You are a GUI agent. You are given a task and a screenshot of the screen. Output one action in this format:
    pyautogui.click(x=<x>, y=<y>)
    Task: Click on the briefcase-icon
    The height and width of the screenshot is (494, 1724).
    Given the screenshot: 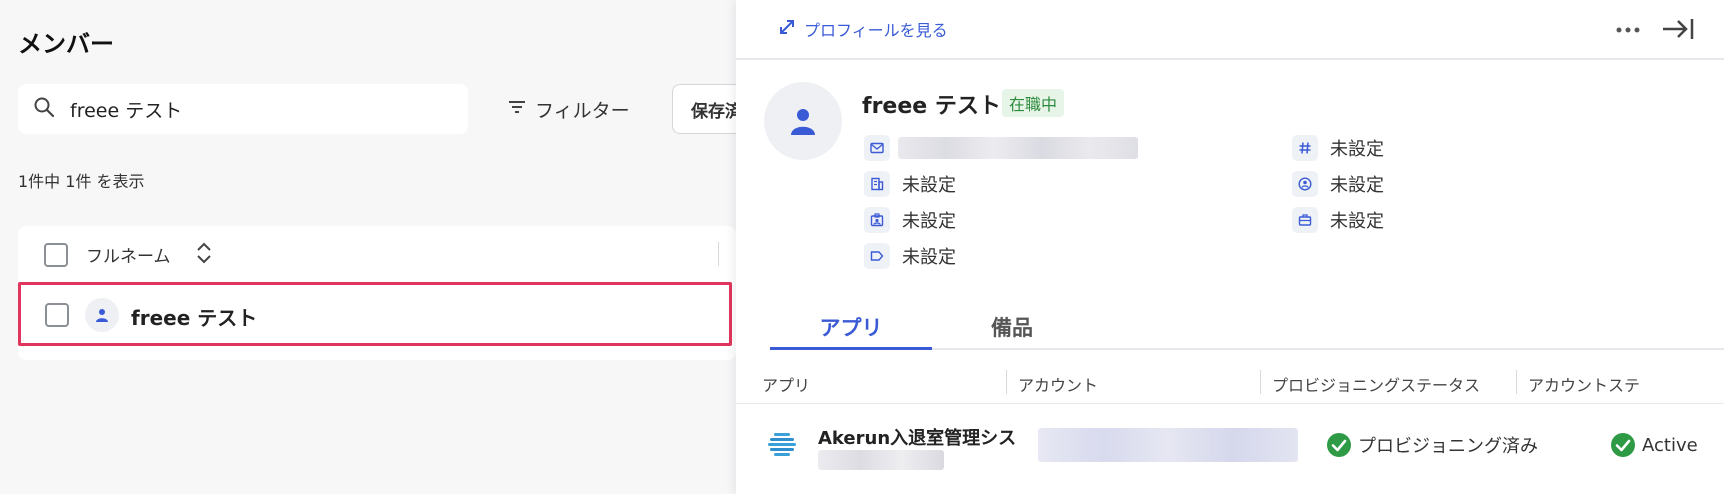 What is the action you would take?
    pyautogui.click(x=1305, y=220)
    